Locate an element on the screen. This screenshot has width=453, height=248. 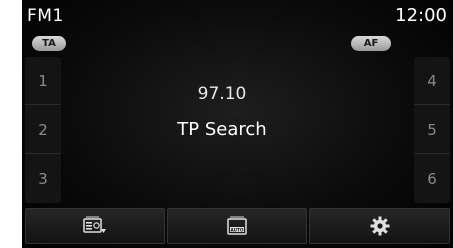
ta-toggle-button: TA is located at coordinates (49, 43).